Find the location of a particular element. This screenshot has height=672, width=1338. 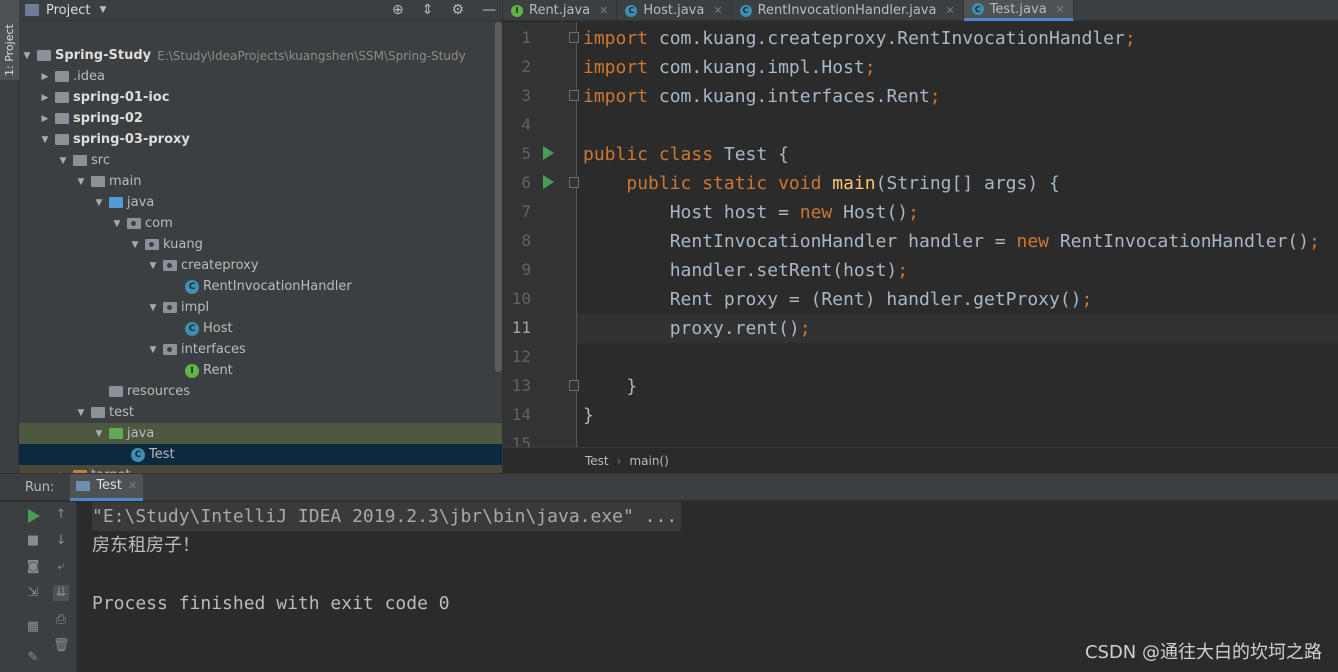

tree-item-label: spring-01-ioc is located at coordinates (121, 97).